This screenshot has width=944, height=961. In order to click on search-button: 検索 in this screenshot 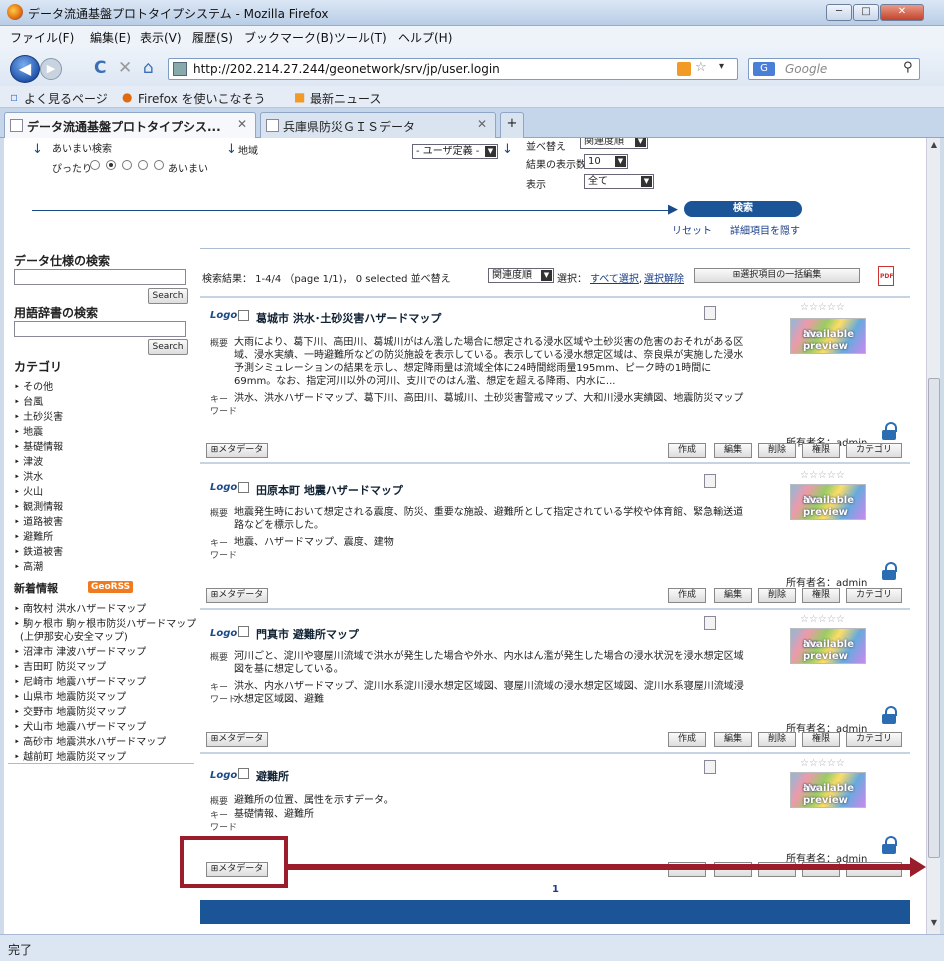, I will do `click(743, 209)`.